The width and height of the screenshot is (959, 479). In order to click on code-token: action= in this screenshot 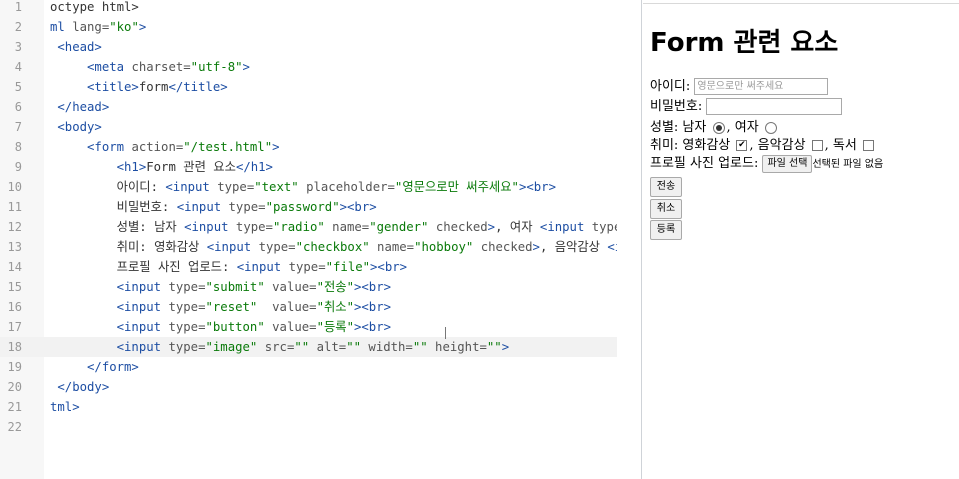, I will do `click(157, 147)`.